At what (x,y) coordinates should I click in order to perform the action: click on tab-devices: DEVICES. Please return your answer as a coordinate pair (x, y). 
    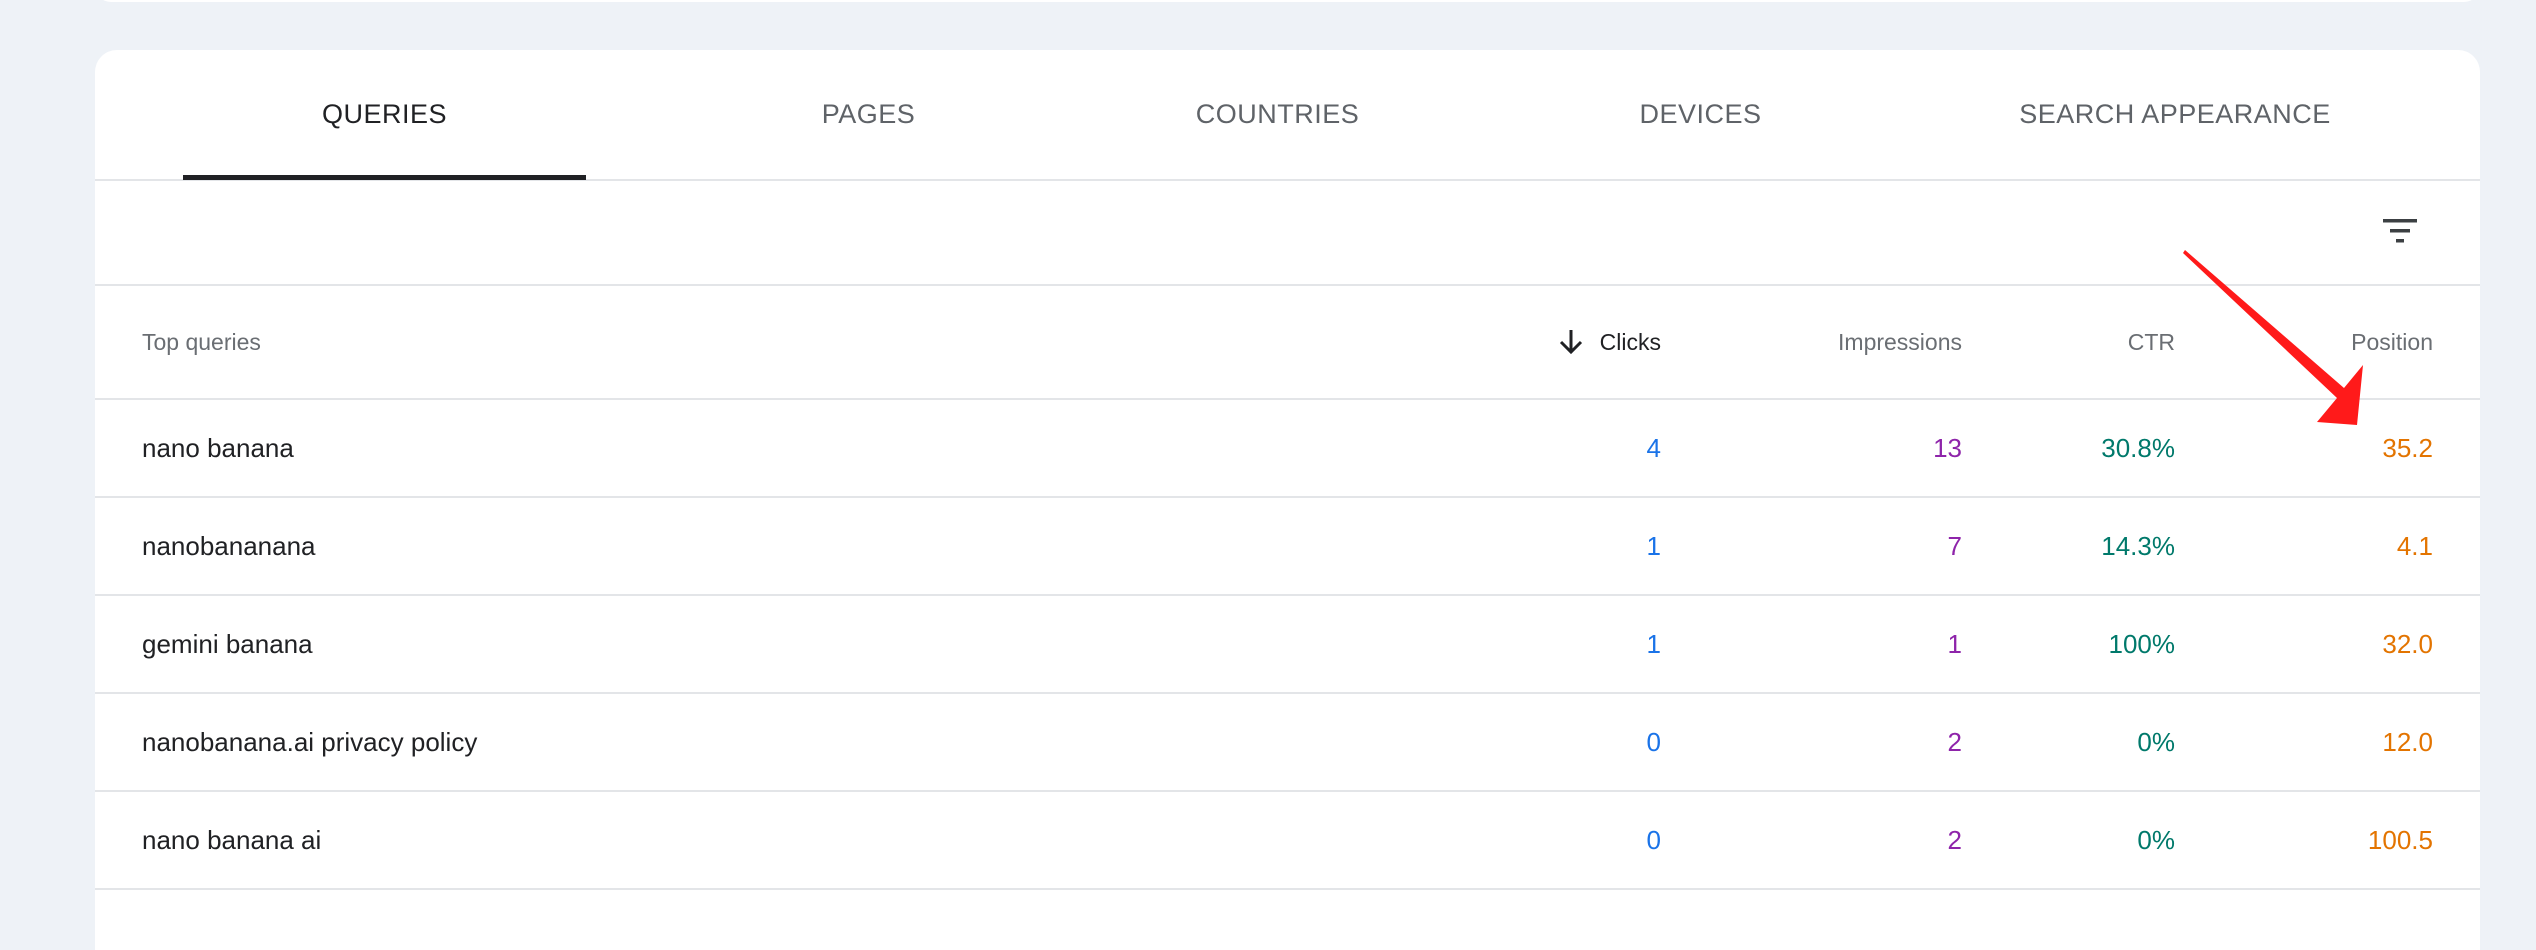
    Looking at the image, I should click on (1700, 114).